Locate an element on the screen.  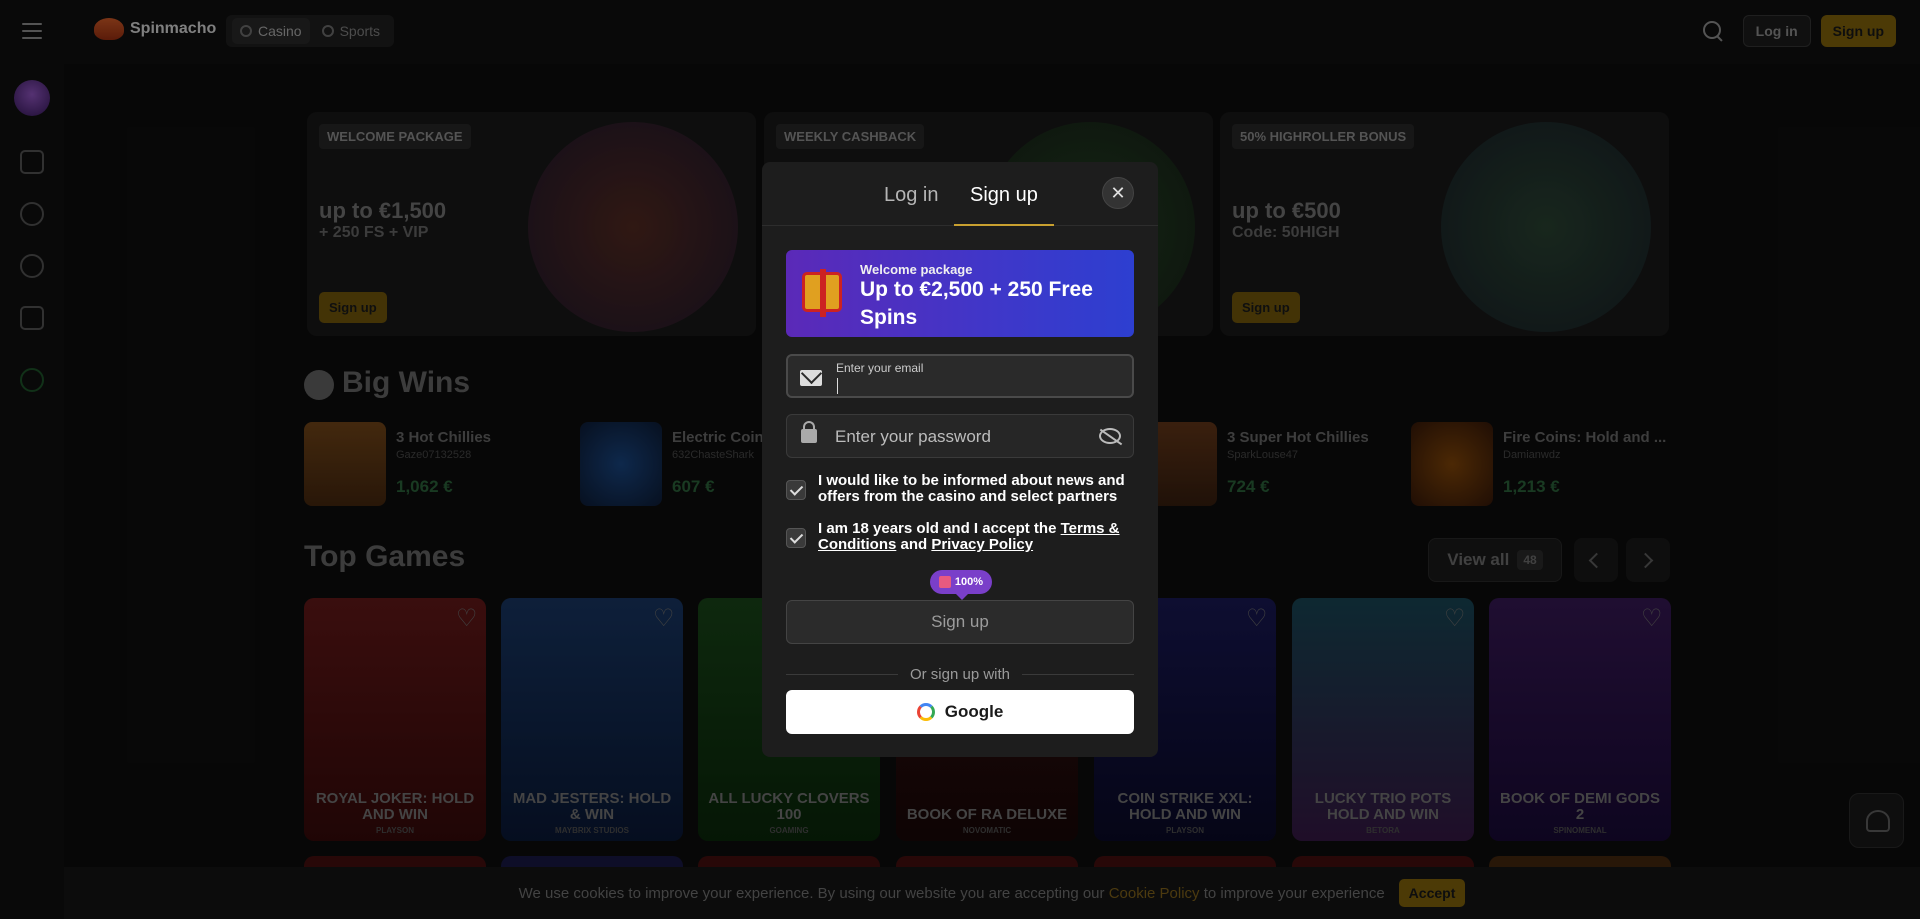
privacy-link: Privacy Policy is located at coordinates (982, 544).